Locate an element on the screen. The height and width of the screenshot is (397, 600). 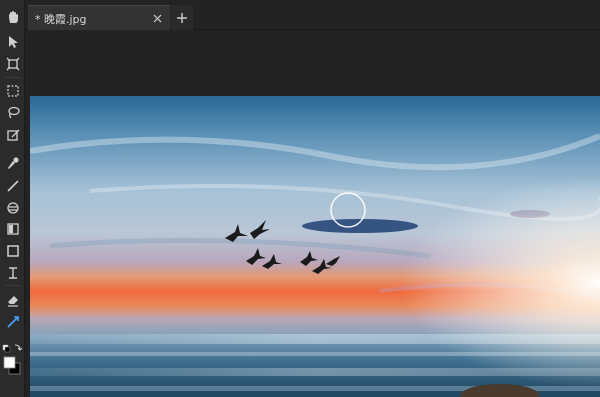
healing-tool is located at coordinates (12, 322).